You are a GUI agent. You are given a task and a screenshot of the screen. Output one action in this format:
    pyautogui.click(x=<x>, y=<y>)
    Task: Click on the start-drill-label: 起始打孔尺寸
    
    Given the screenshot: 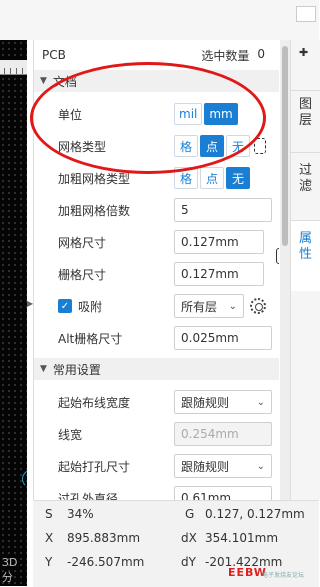 What is the action you would take?
    pyautogui.click(x=94, y=466)
    